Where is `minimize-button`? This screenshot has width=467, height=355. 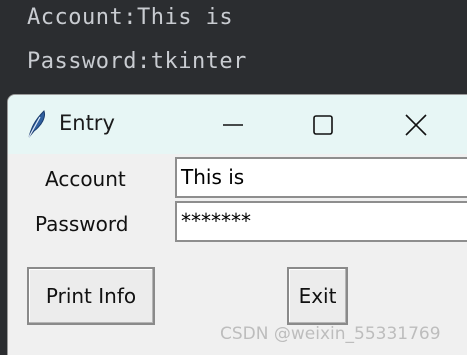 minimize-button is located at coordinates (233, 124).